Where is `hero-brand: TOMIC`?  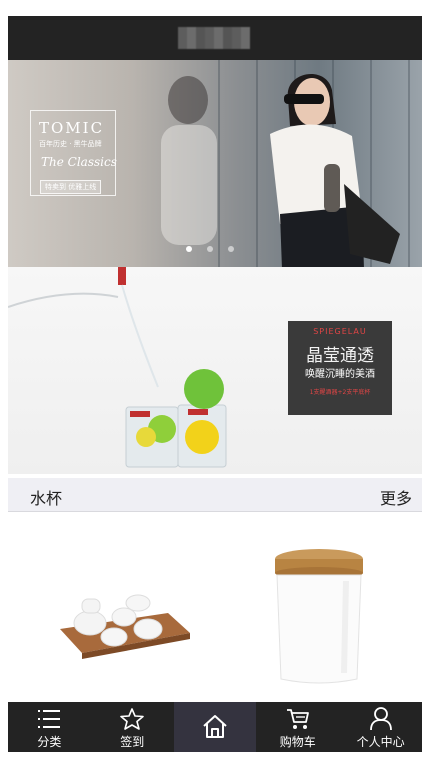
hero-brand: TOMIC is located at coordinates (72, 128).